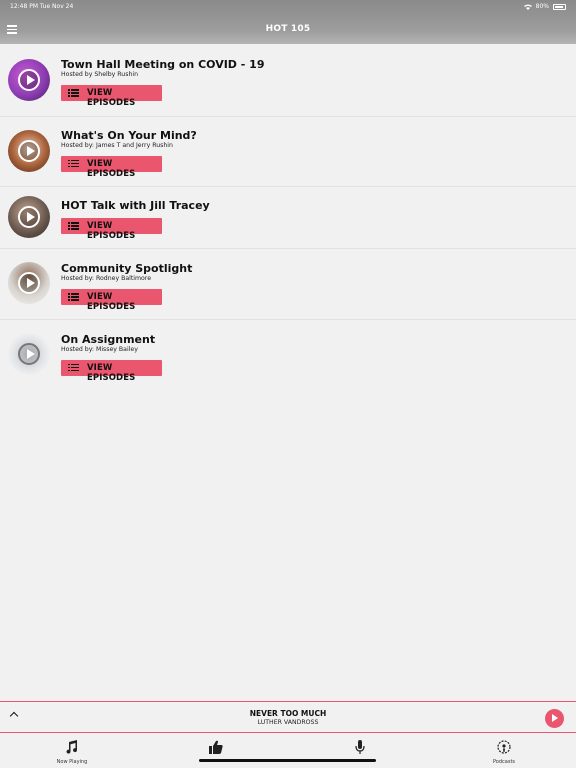 This screenshot has height=768, width=576. Describe the element at coordinates (287, 760) in the screenshot. I see `home-indicator` at that location.